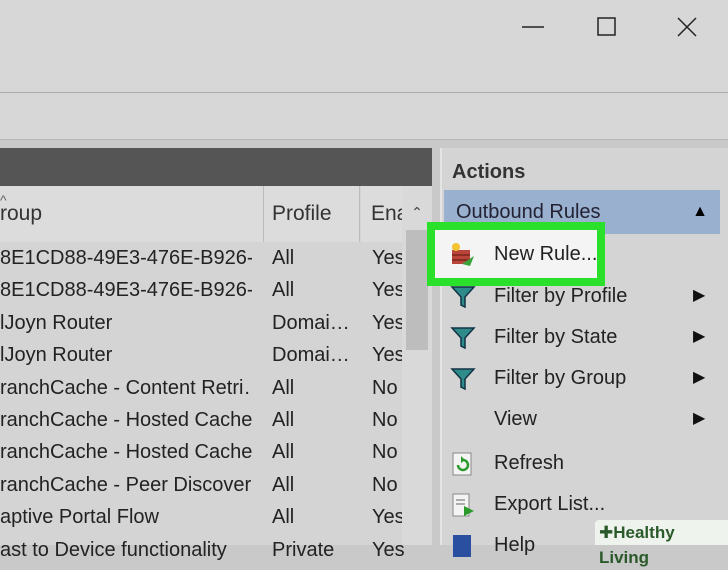 This screenshot has height=570, width=728. I want to click on column-header-enabled: Ena, so click(384, 214).